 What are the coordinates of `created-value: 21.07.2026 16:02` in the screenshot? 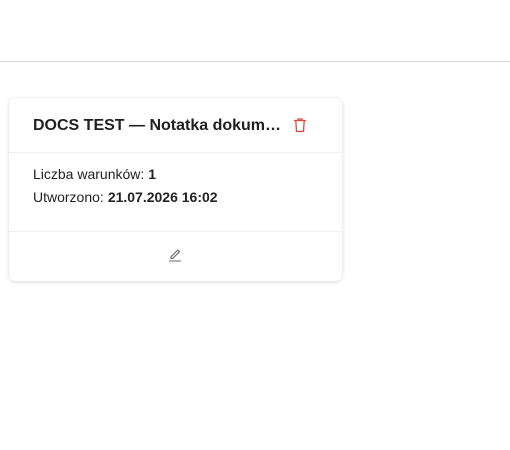 It's located at (162, 197).